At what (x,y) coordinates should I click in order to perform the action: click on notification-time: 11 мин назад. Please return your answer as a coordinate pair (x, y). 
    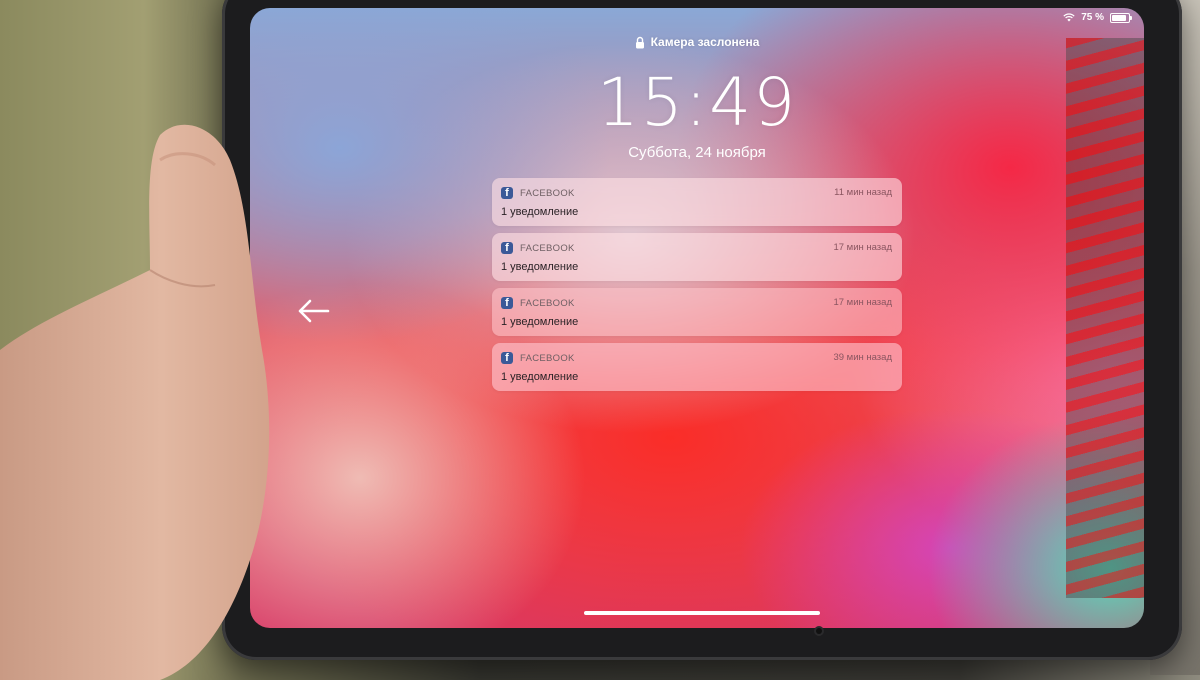
    Looking at the image, I should click on (863, 192).